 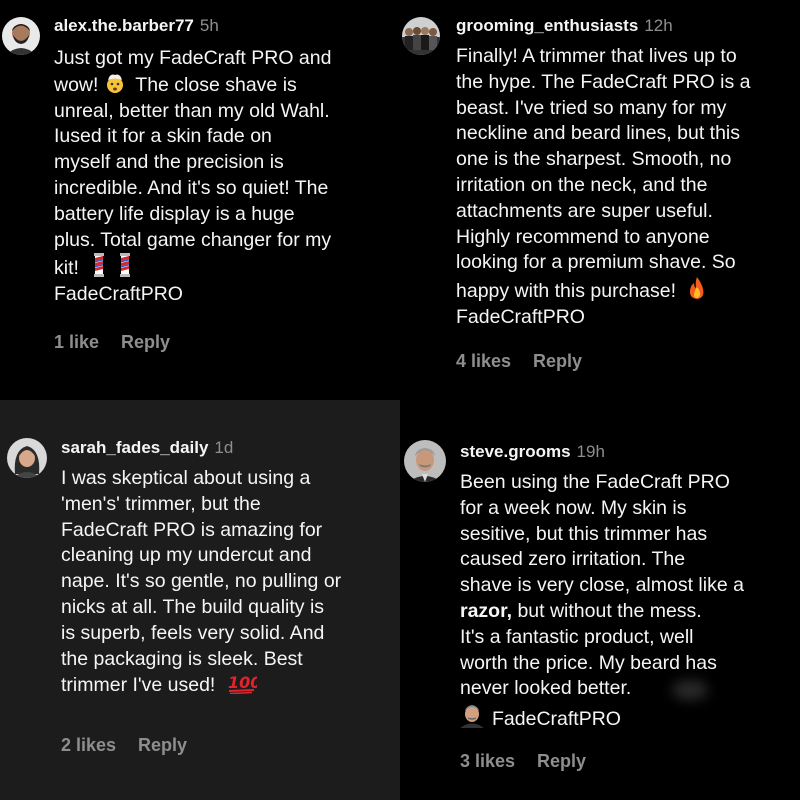 I want to click on comment-username: sarah_fades_daily 1d, so click(x=147, y=448).